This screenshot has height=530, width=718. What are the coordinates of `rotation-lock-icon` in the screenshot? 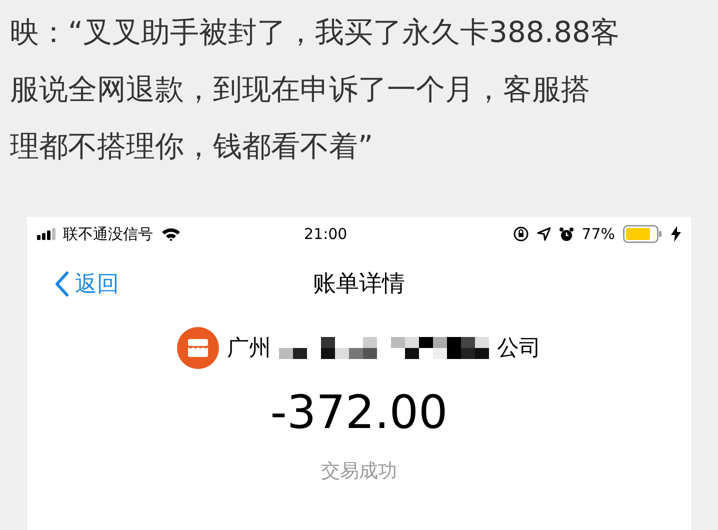 It's located at (520, 234).